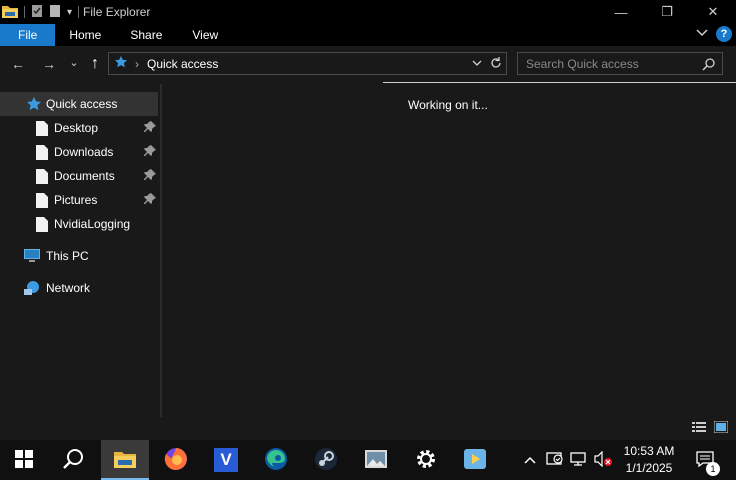 The height and width of the screenshot is (480, 736). I want to click on breadcrumb: Quick access, so click(182, 64).